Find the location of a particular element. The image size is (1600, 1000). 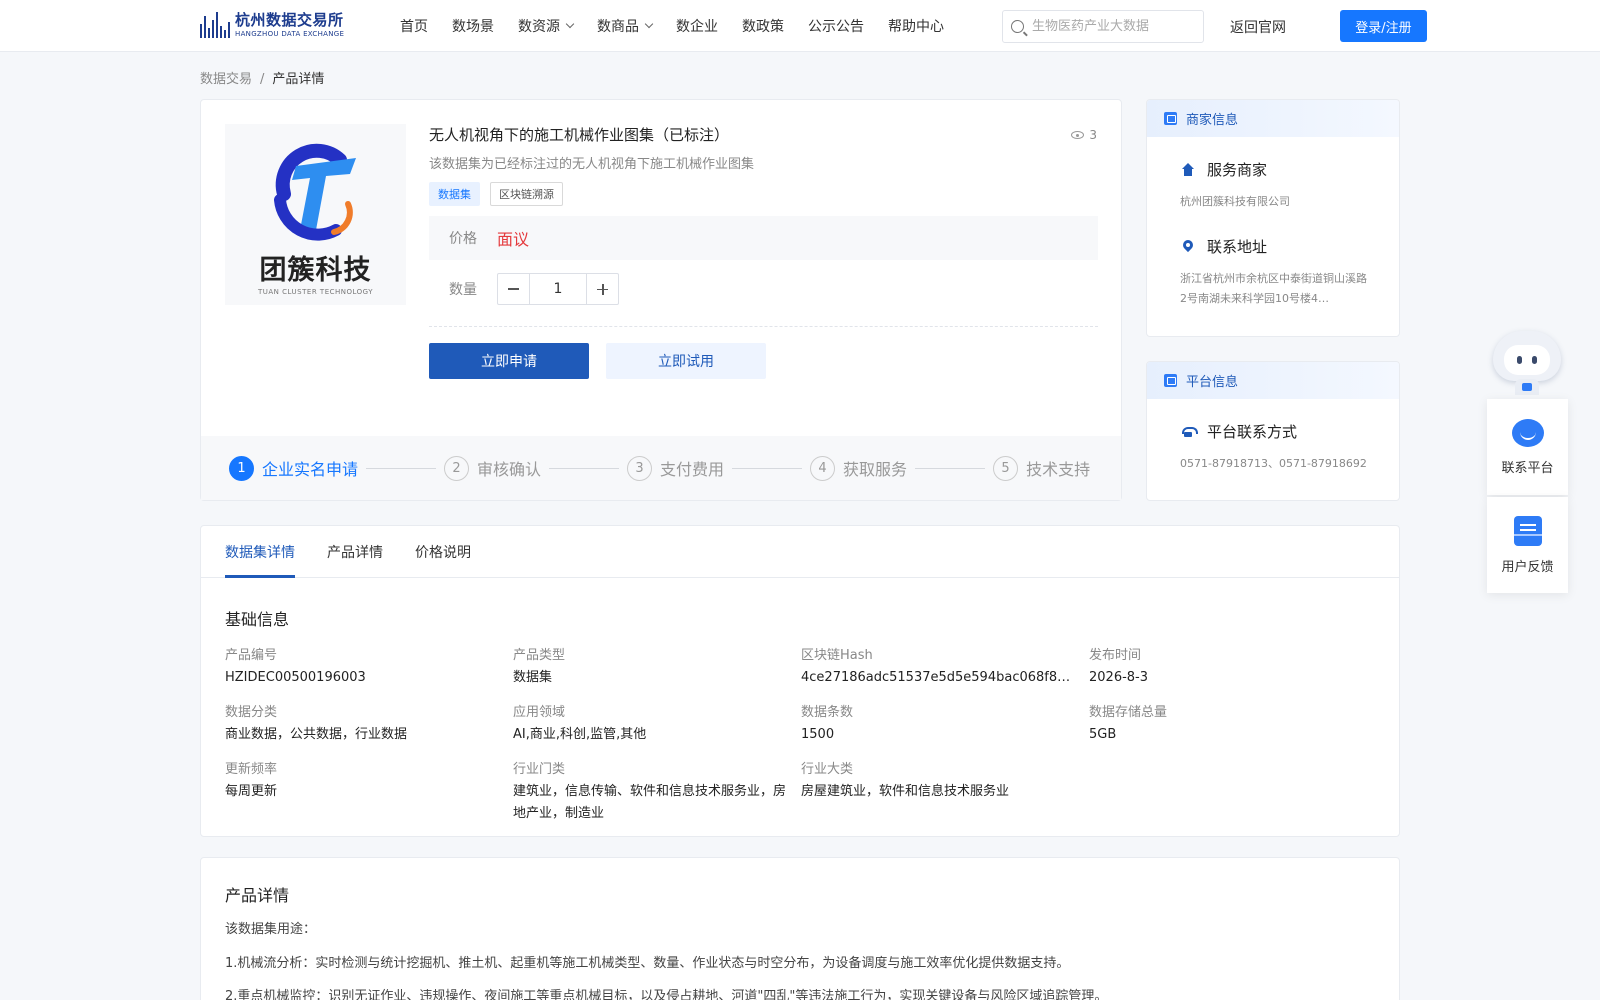

store-icon is located at coordinates (1170, 118).